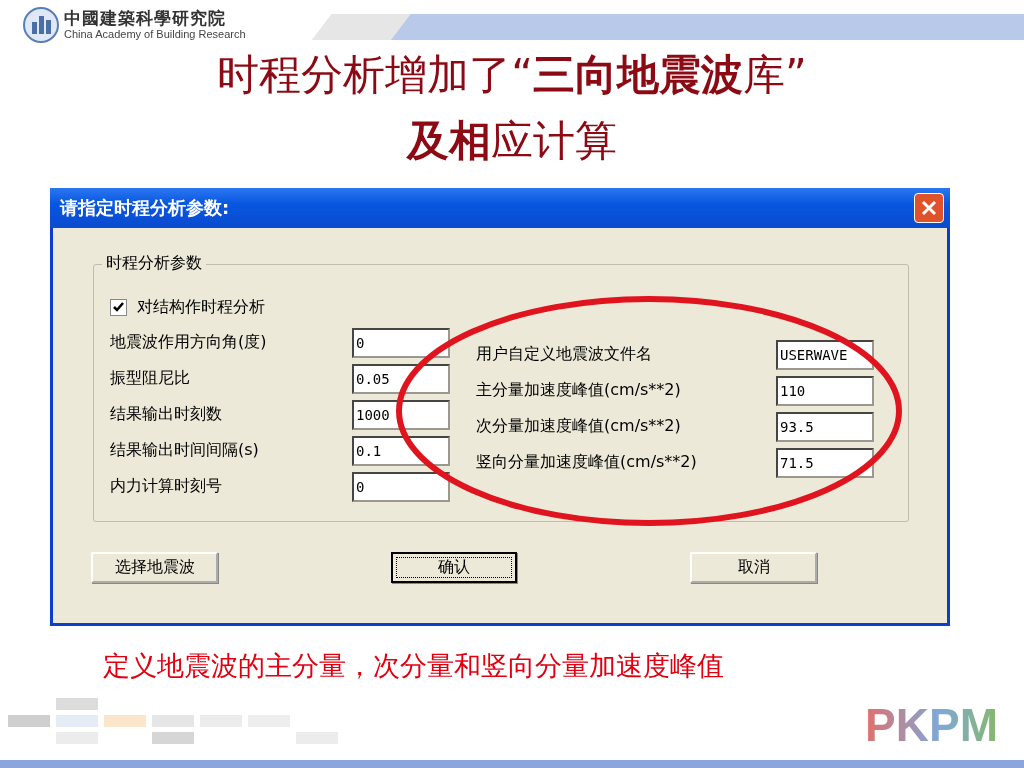  What do you see at coordinates (185, 451) in the screenshot?
I see `field-label: 结果输出时间间隔(s)` at bounding box center [185, 451].